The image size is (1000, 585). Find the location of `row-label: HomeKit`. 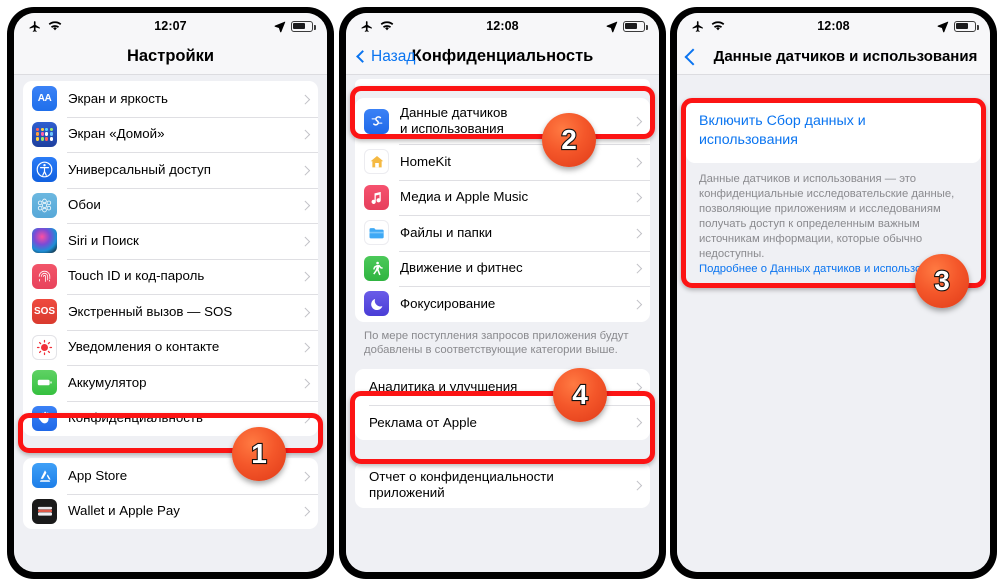

row-label: HomeKit is located at coordinates (425, 161).